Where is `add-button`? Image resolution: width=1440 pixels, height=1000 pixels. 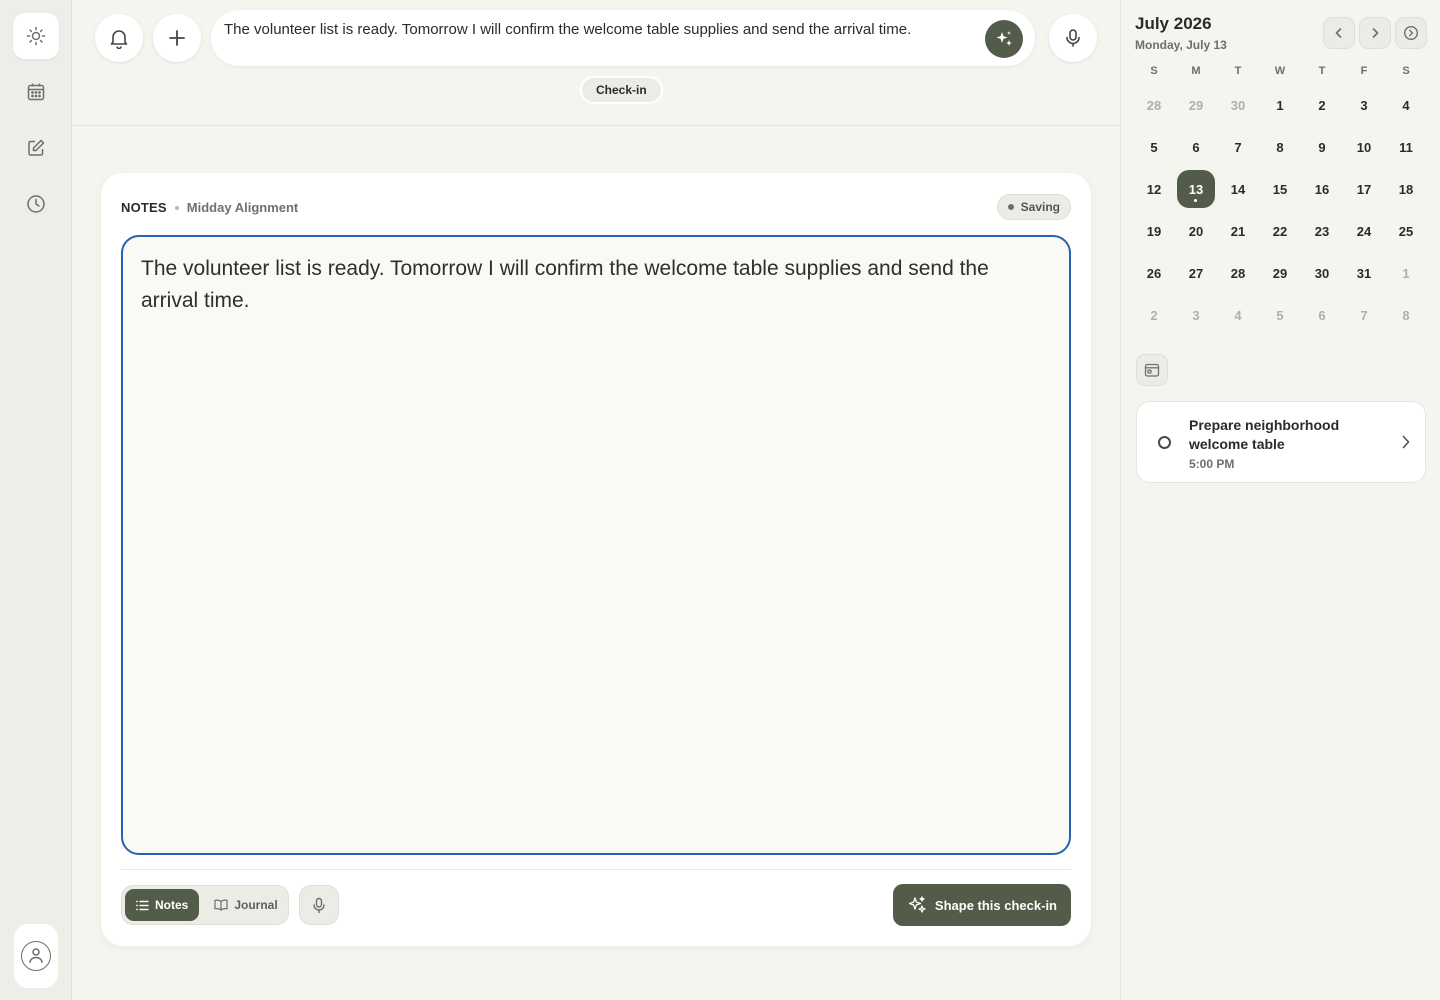
add-button is located at coordinates (177, 38).